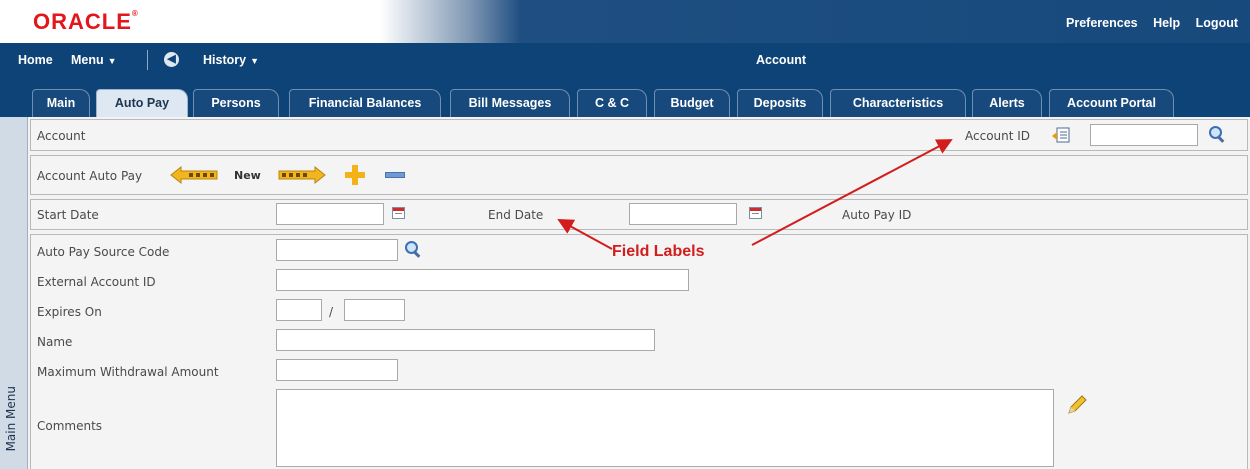  I want to click on annotation-text: Field Labels, so click(658, 251).